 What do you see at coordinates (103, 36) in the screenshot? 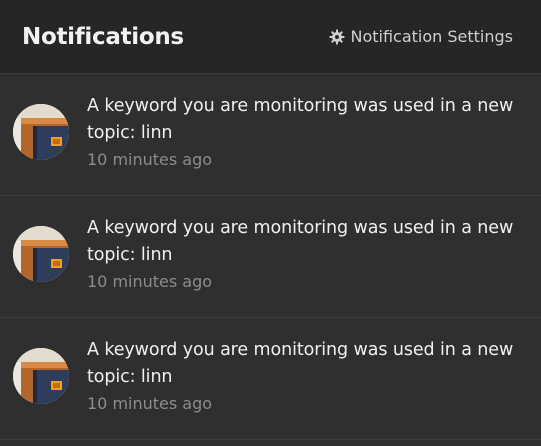
I see `page-title: Notifications` at bounding box center [103, 36].